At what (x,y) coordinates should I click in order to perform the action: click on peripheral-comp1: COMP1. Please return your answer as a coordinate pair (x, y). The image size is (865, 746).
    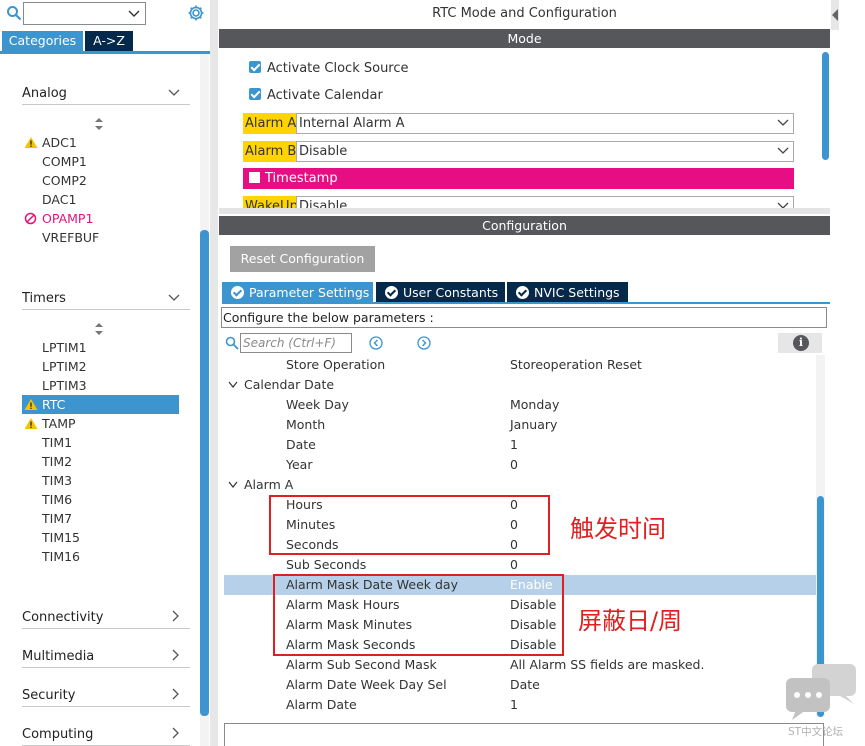
    Looking at the image, I should click on (100, 161).